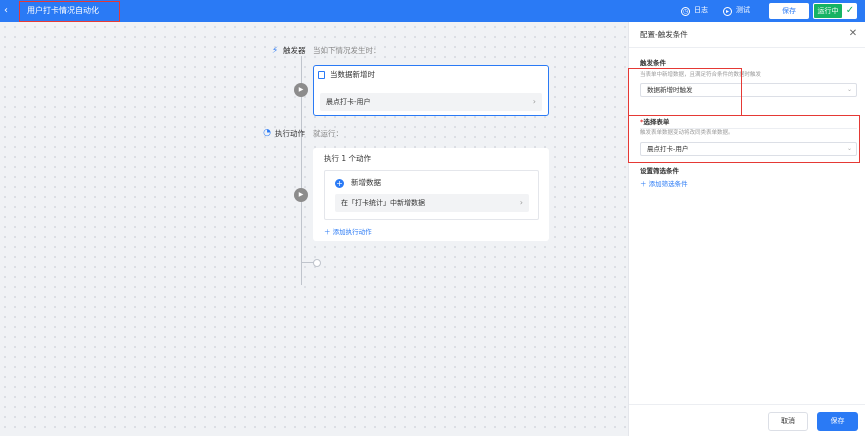 The width and height of the screenshot is (865, 436). What do you see at coordinates (701, 10) in the screenshot?
I see `log-label: 日志` at bounding box center [701, 10].